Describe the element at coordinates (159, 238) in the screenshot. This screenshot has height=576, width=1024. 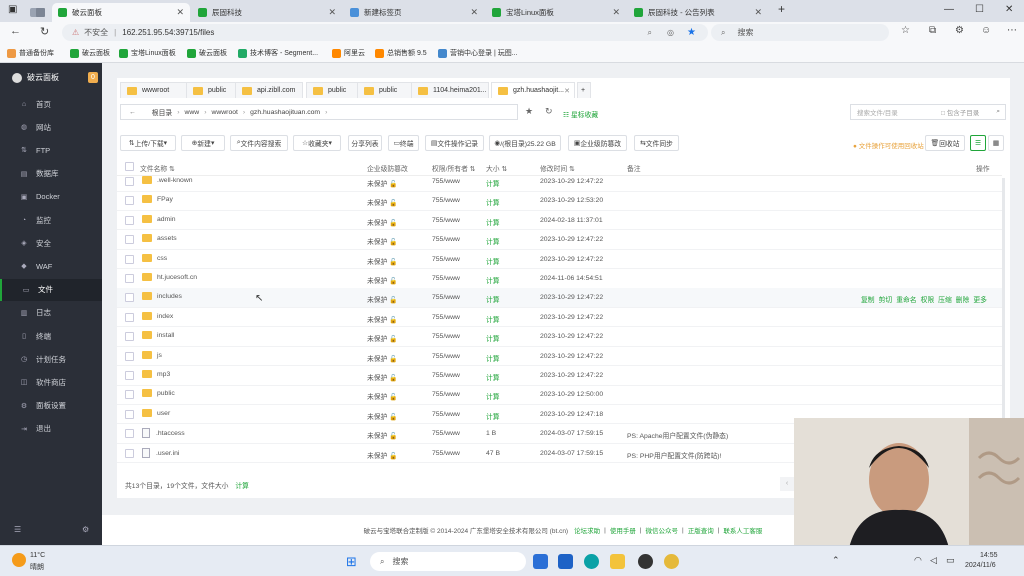
I see `file-name-cell: assets` at that location.